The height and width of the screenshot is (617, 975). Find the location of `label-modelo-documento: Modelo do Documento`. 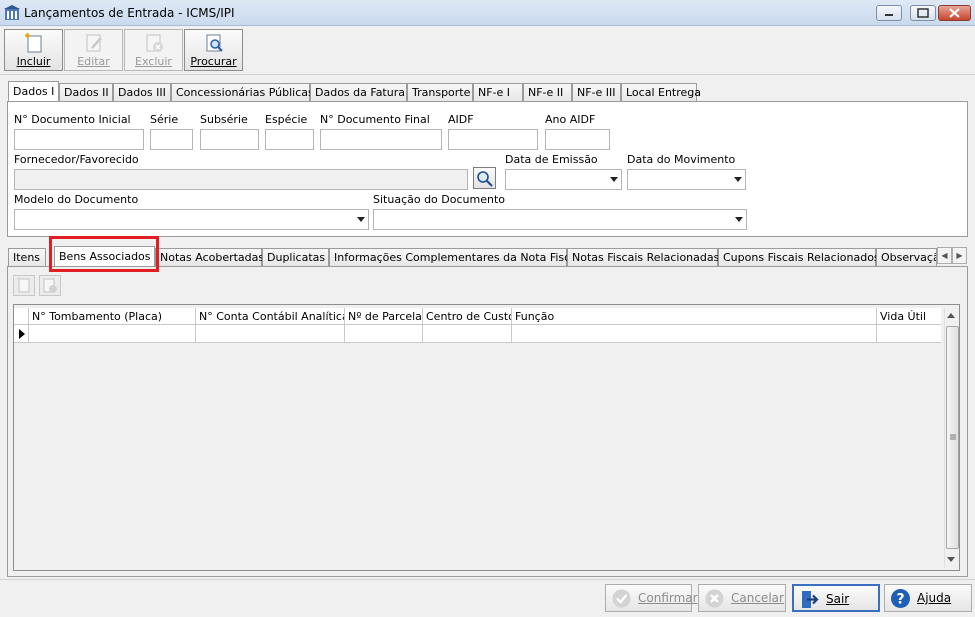

label-modelo-documento: Modelo do Documento is located at coordinates (76, 199).